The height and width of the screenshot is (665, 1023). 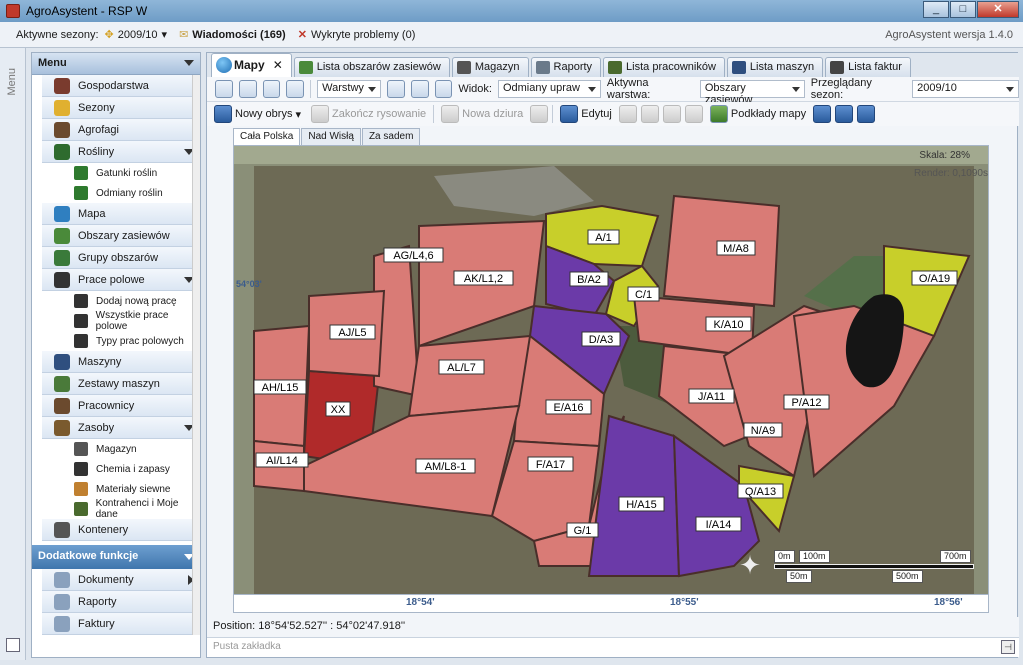 What do you see at coordinates (62, 601) in the screenshot?
I see `report-icon` at bounding box center [62, 601].